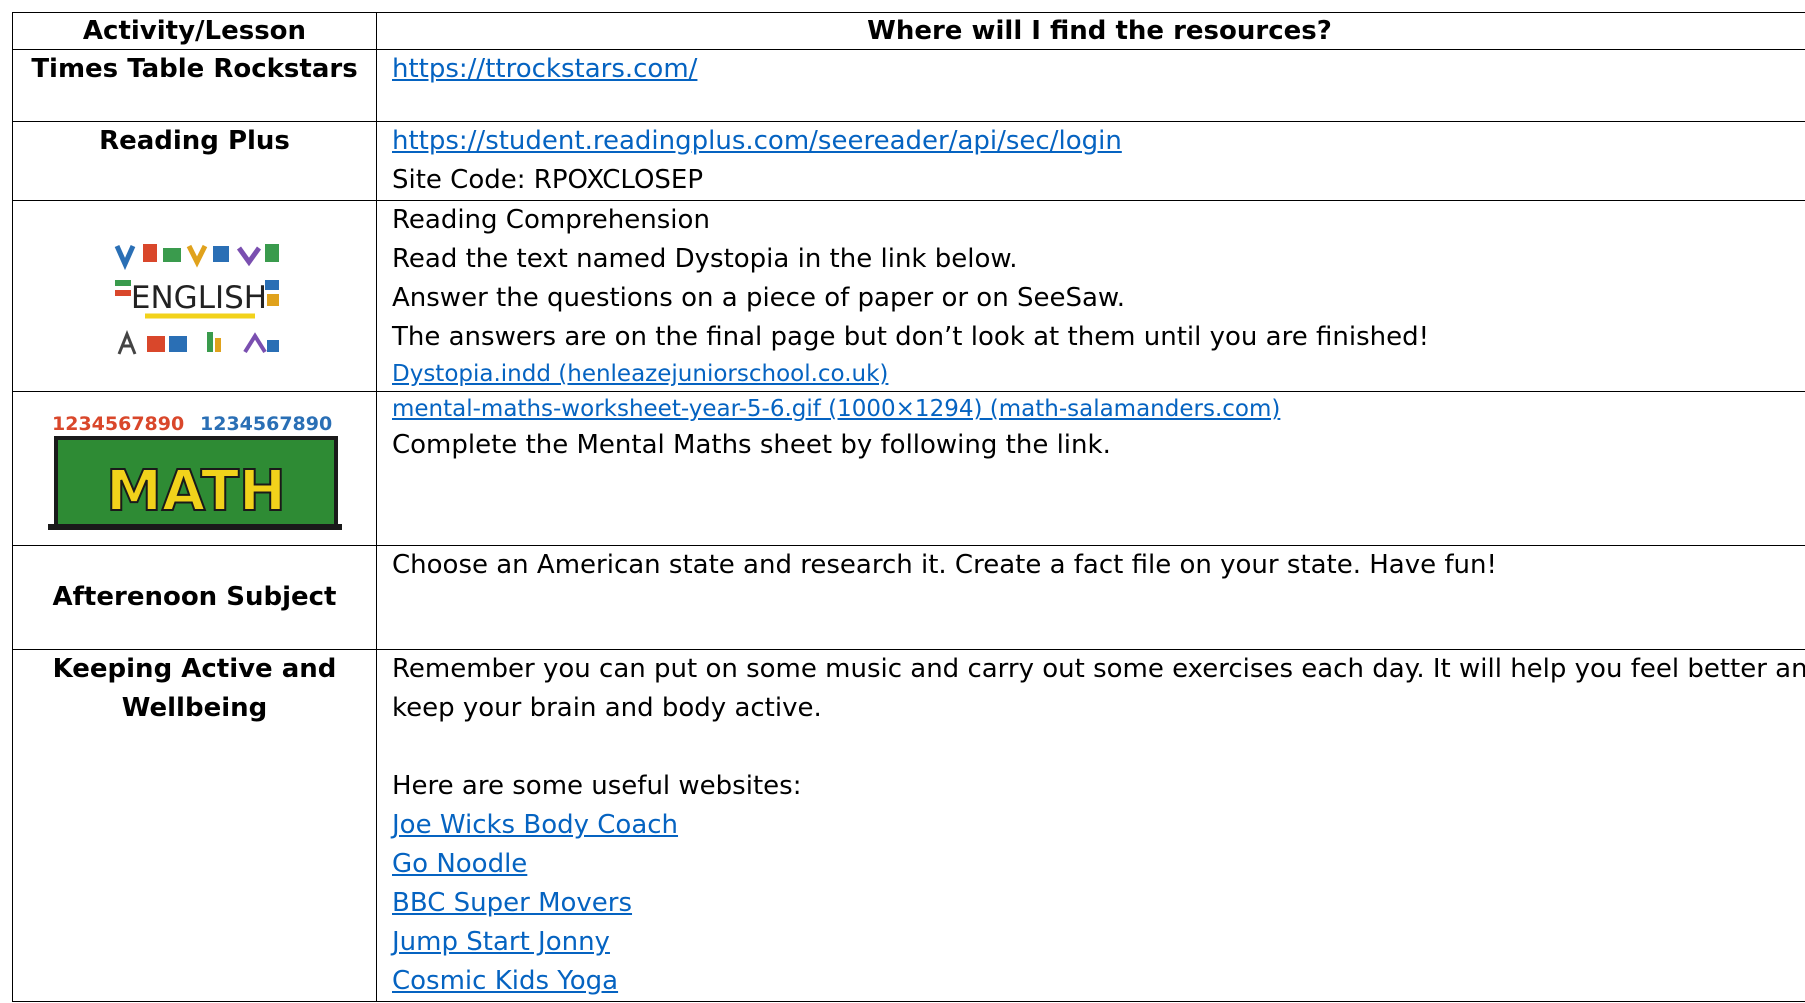  I want to click on math-numbers: 1234567890, so click(118, 424).